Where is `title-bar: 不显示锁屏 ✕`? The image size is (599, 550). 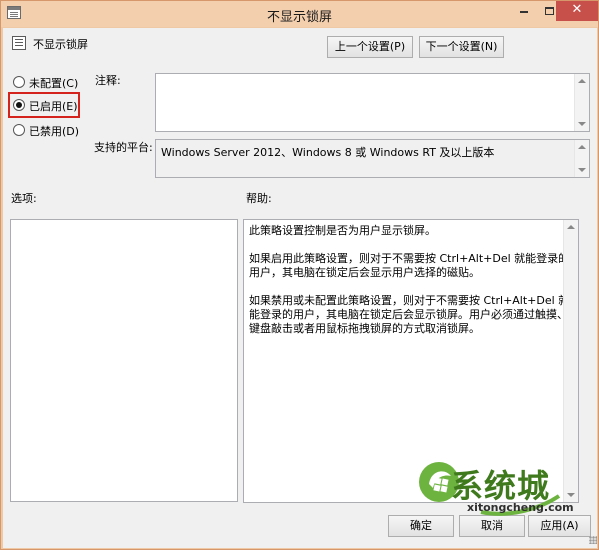
title-bar: 不显示锁屏 ✕ is located at coordinates (299, 14).